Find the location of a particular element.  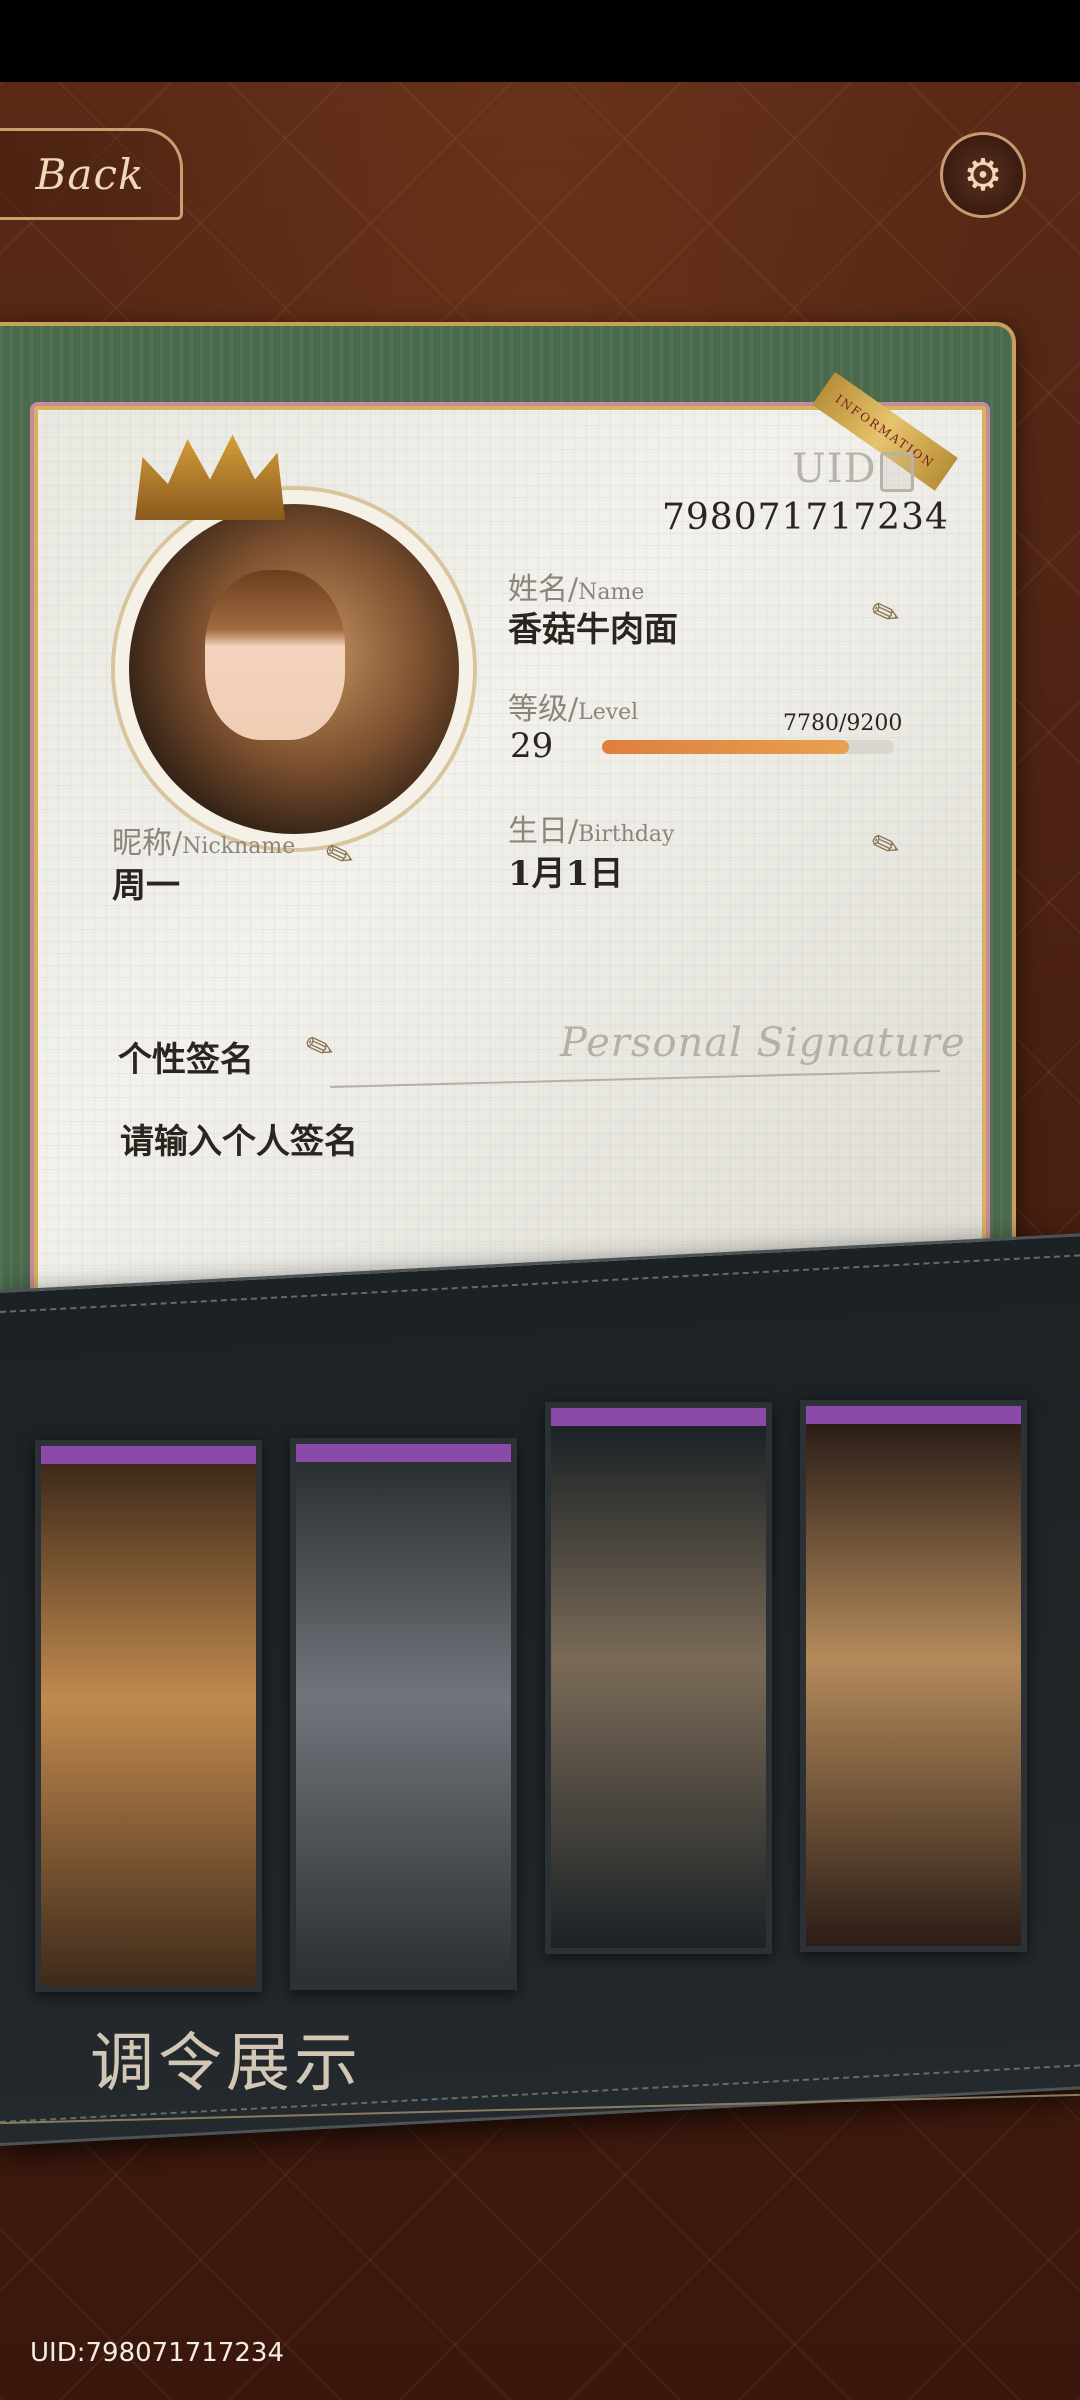

birthday-value: 1月1日 is located at coordinates (566, 874).